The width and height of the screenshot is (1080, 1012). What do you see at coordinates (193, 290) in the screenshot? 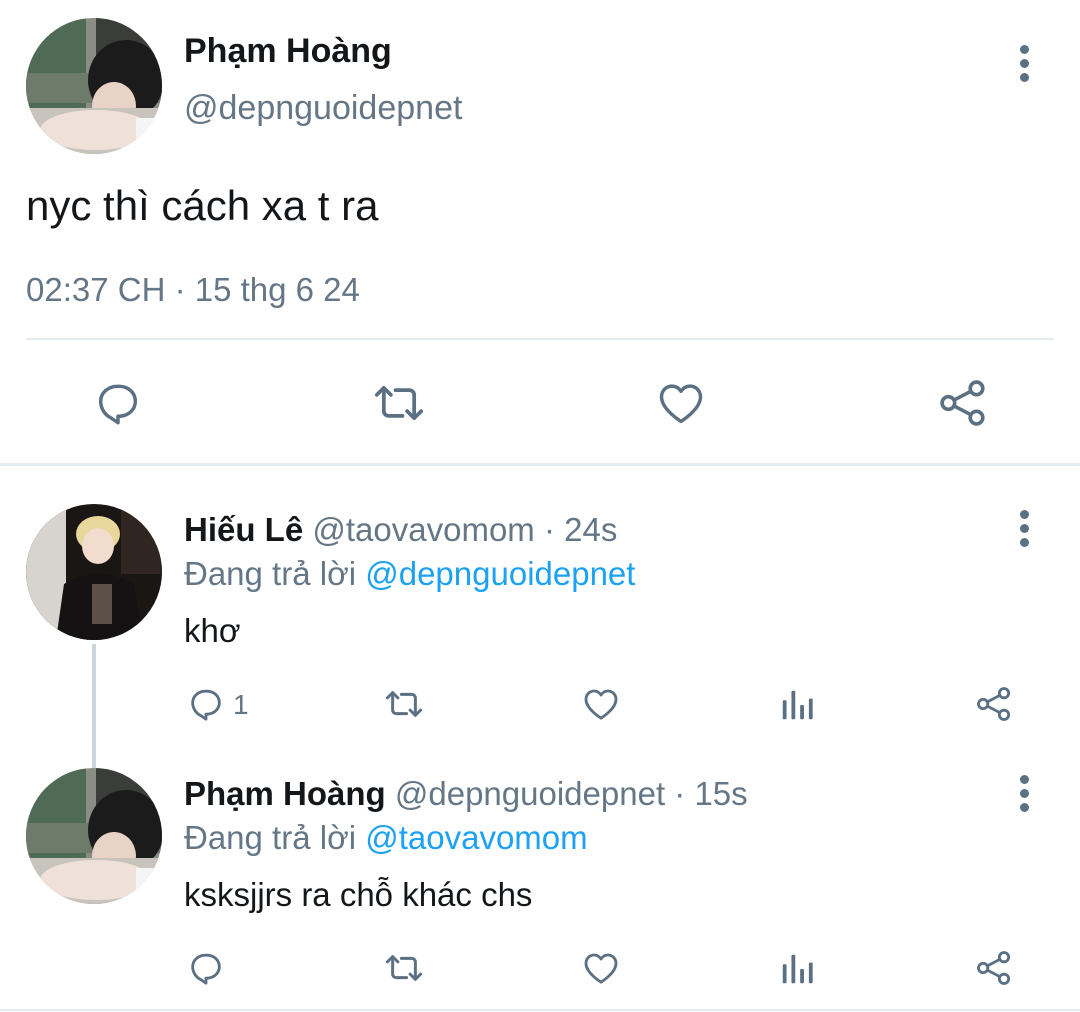
I see `tweet-timestamp: 02:37 CH · 15 thg 6 24` at bounding box center [193, 290].